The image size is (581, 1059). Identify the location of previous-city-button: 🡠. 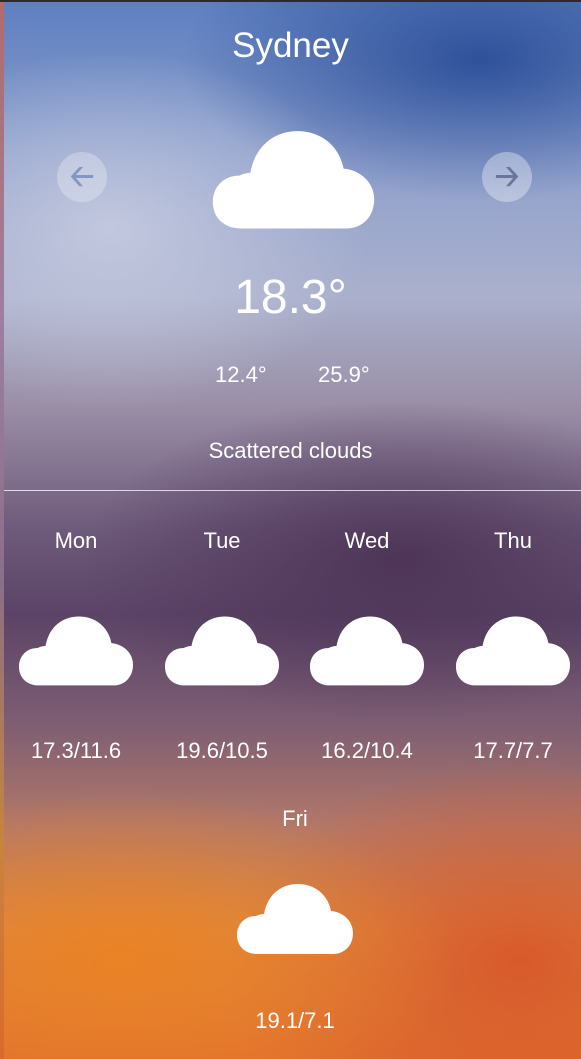
(82, 177).